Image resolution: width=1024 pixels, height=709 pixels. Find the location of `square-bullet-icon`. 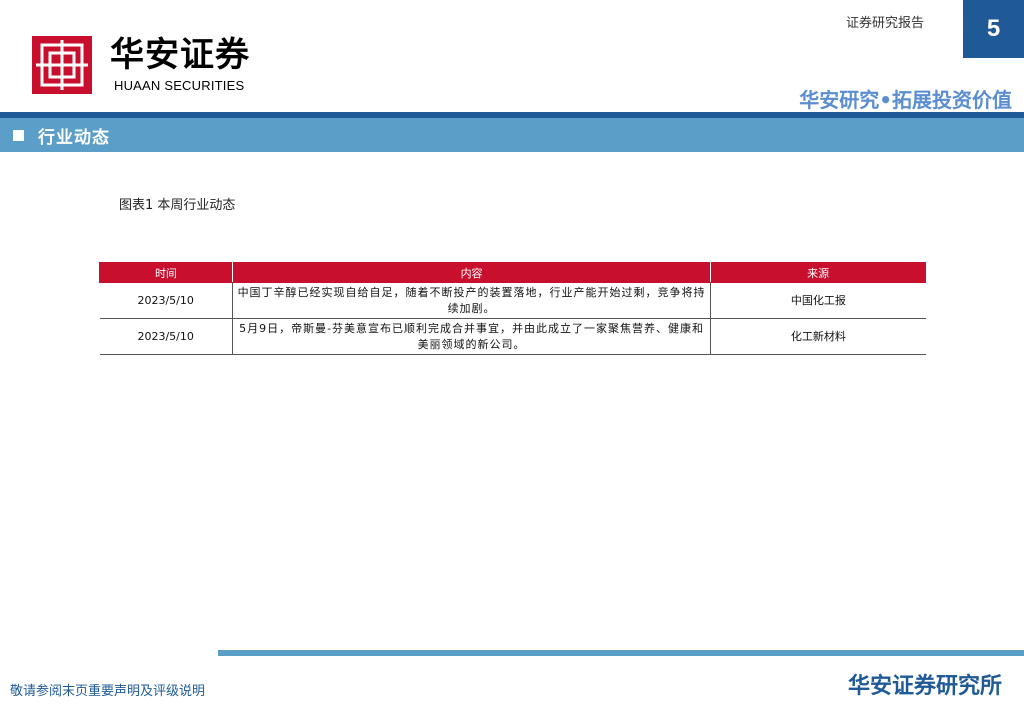

square-bullet-icon is located at coordinates (18, 135).